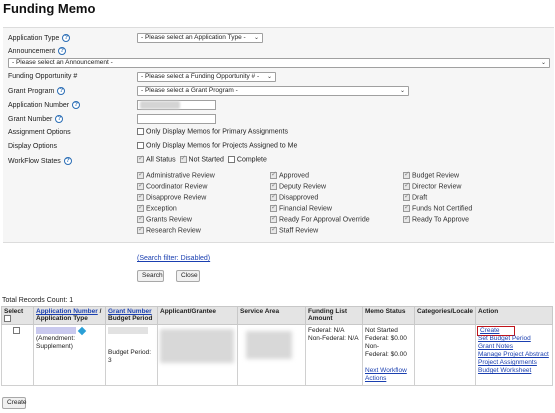 The image size is (555, 413). I want to click on grant-number-input, so click(176, 119).